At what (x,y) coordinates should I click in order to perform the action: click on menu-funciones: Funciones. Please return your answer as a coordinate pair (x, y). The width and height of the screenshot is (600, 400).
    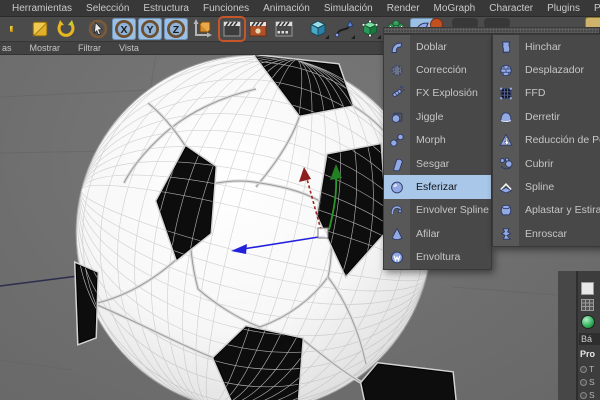
    Looking at the image, I should click on (226, 8).